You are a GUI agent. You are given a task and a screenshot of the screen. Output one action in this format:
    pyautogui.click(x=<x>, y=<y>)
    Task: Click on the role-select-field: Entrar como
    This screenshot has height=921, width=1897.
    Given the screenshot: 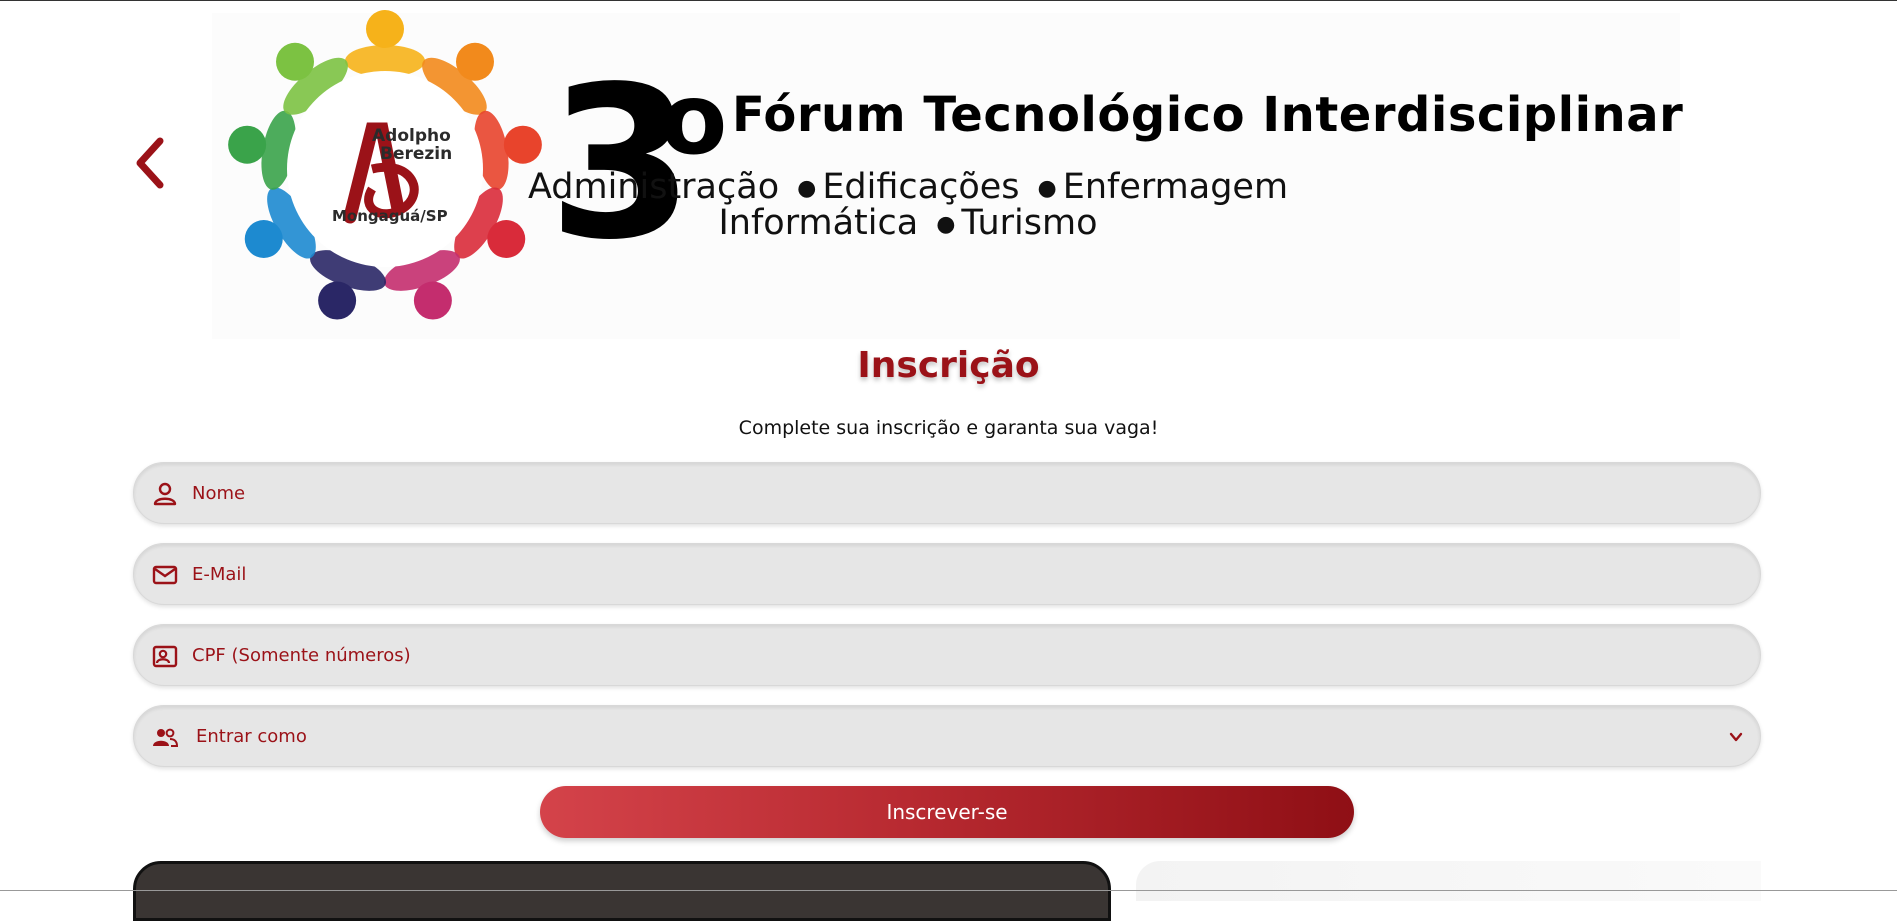 What is the action you would take?
    pyautogui.click(x=947, y=736)
    